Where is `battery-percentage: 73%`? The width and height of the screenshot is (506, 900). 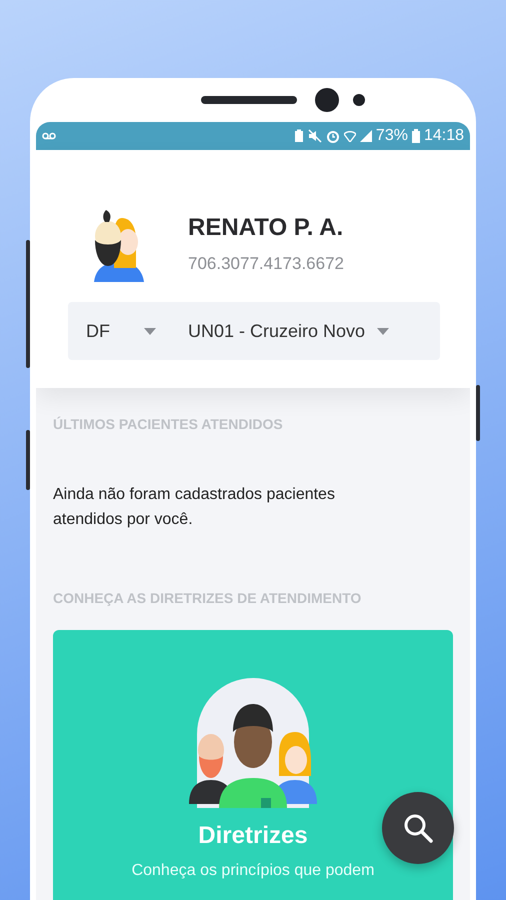 battery-percentage: 73% is located at coordinates (392, 136).